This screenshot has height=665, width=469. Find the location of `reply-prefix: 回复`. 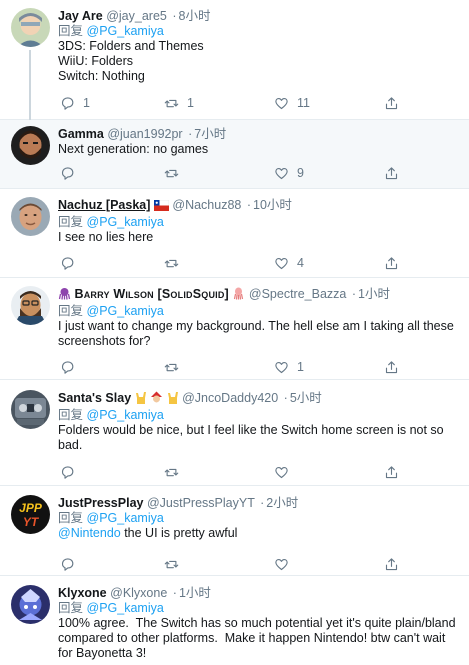

reply-prefix: 回复 is located at coordinates (71, 518).